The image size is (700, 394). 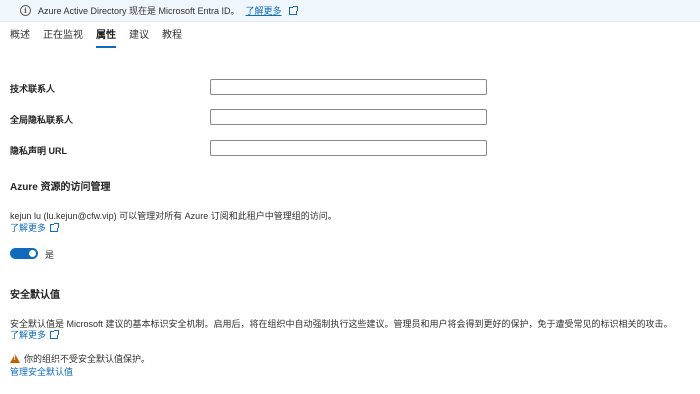 I want to click on tab-properties: 属性, so click(x=106, y=38).